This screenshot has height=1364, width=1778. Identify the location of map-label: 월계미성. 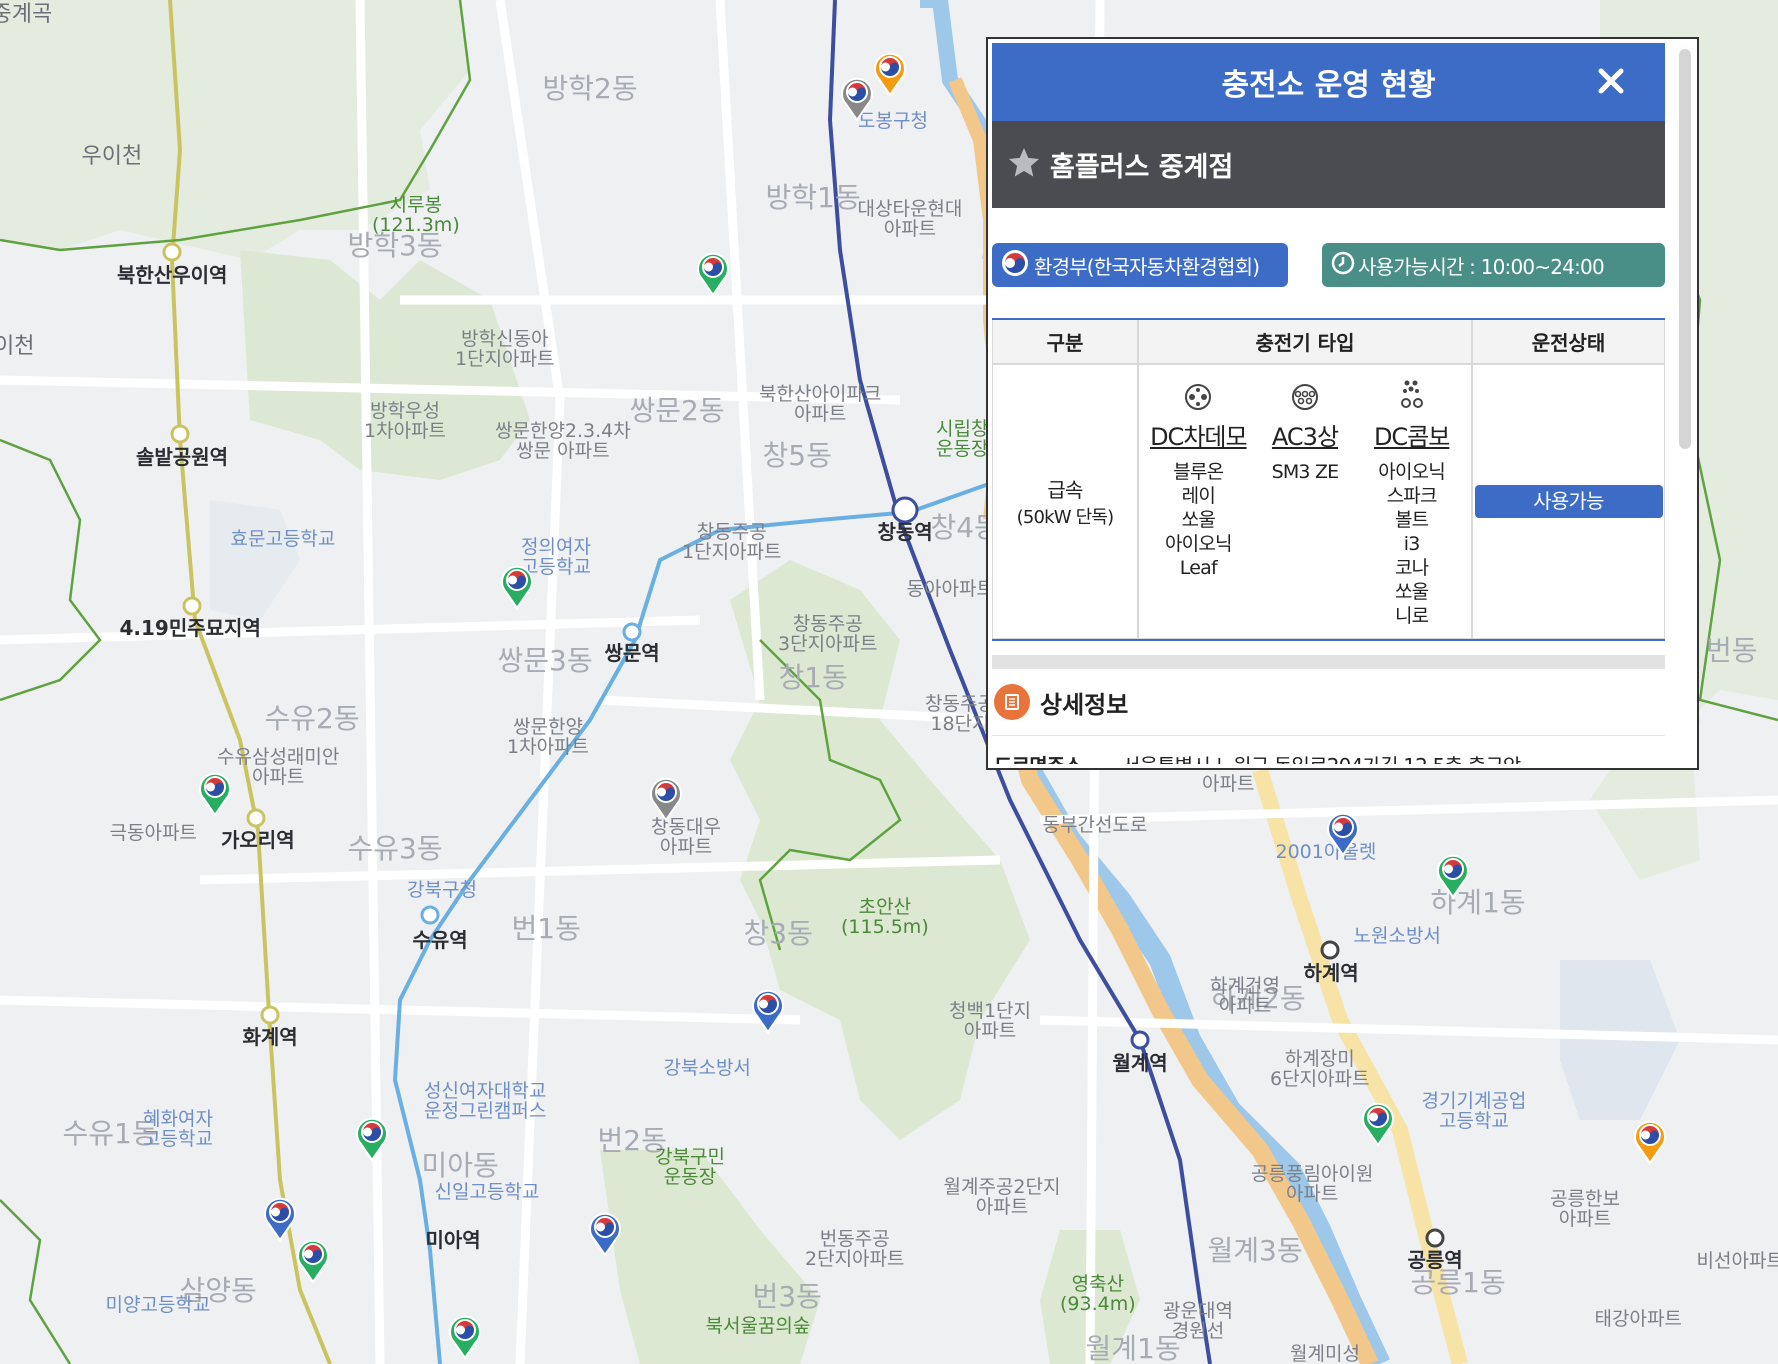
(1325, 1353).